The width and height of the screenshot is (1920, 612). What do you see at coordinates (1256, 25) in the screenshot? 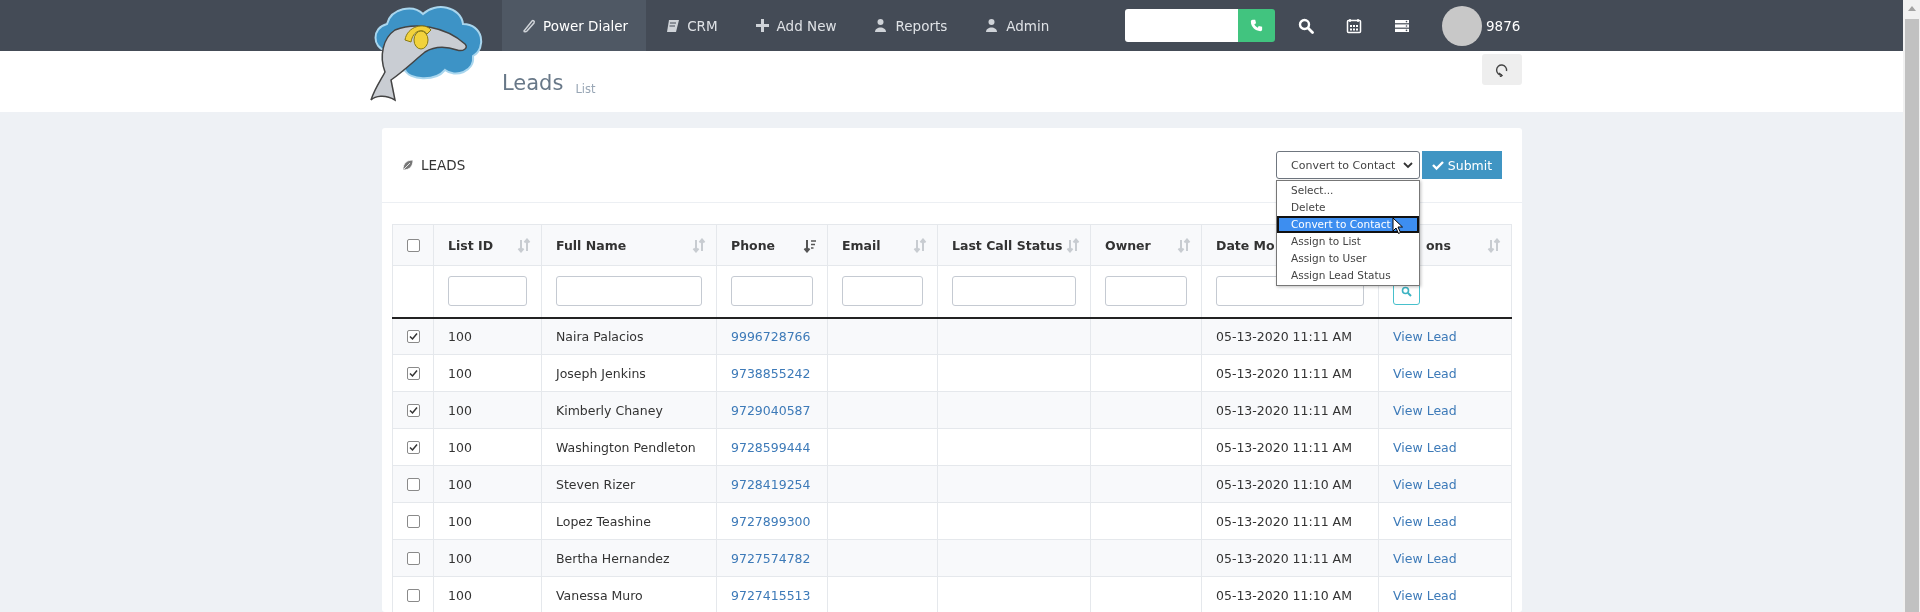
I see `call-button` at bounding box center [1256, 25].